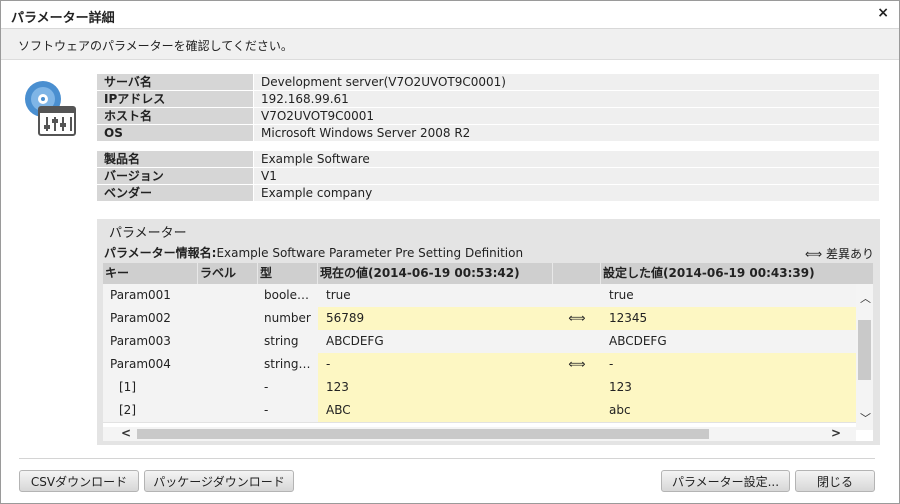 This screenshot has width=900, height=504. I want to click on horizontal-scrollbar: < >, so click(479, 433).